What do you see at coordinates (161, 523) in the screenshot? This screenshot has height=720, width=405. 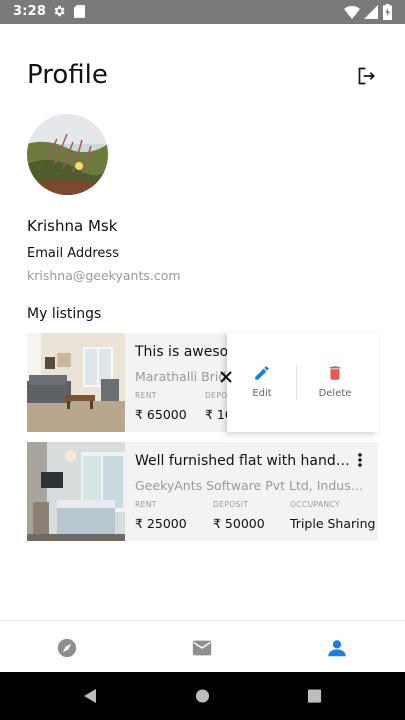 I see `rent-value: ₹ 25000` at bounding box center [161, 523].